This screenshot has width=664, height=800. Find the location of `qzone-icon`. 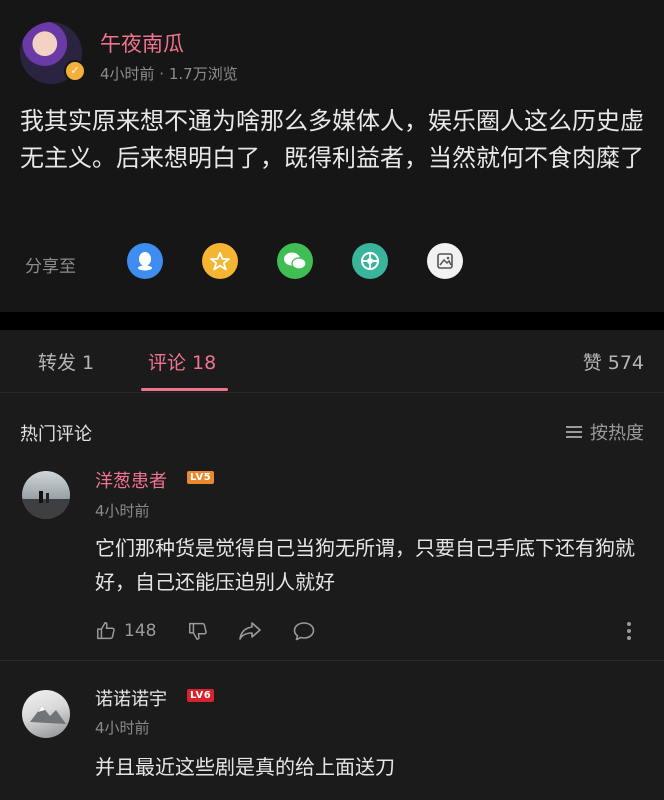

qzone-icon is located at coordinates (220, 261).